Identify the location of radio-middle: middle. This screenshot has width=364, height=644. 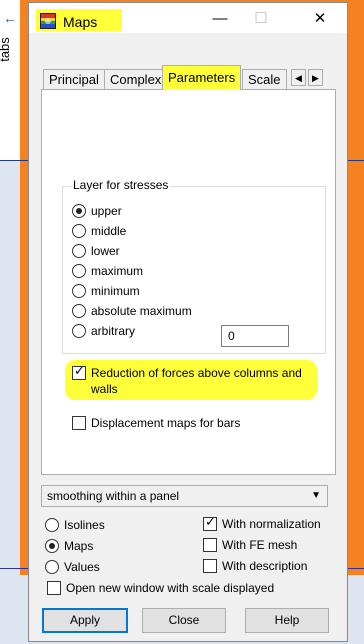
(99, 231).